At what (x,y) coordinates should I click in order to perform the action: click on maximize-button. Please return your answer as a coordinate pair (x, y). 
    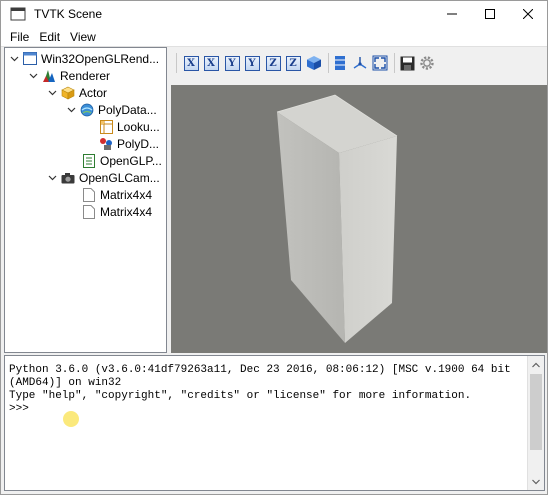
    Looking at the image, I should click on (490, 14).